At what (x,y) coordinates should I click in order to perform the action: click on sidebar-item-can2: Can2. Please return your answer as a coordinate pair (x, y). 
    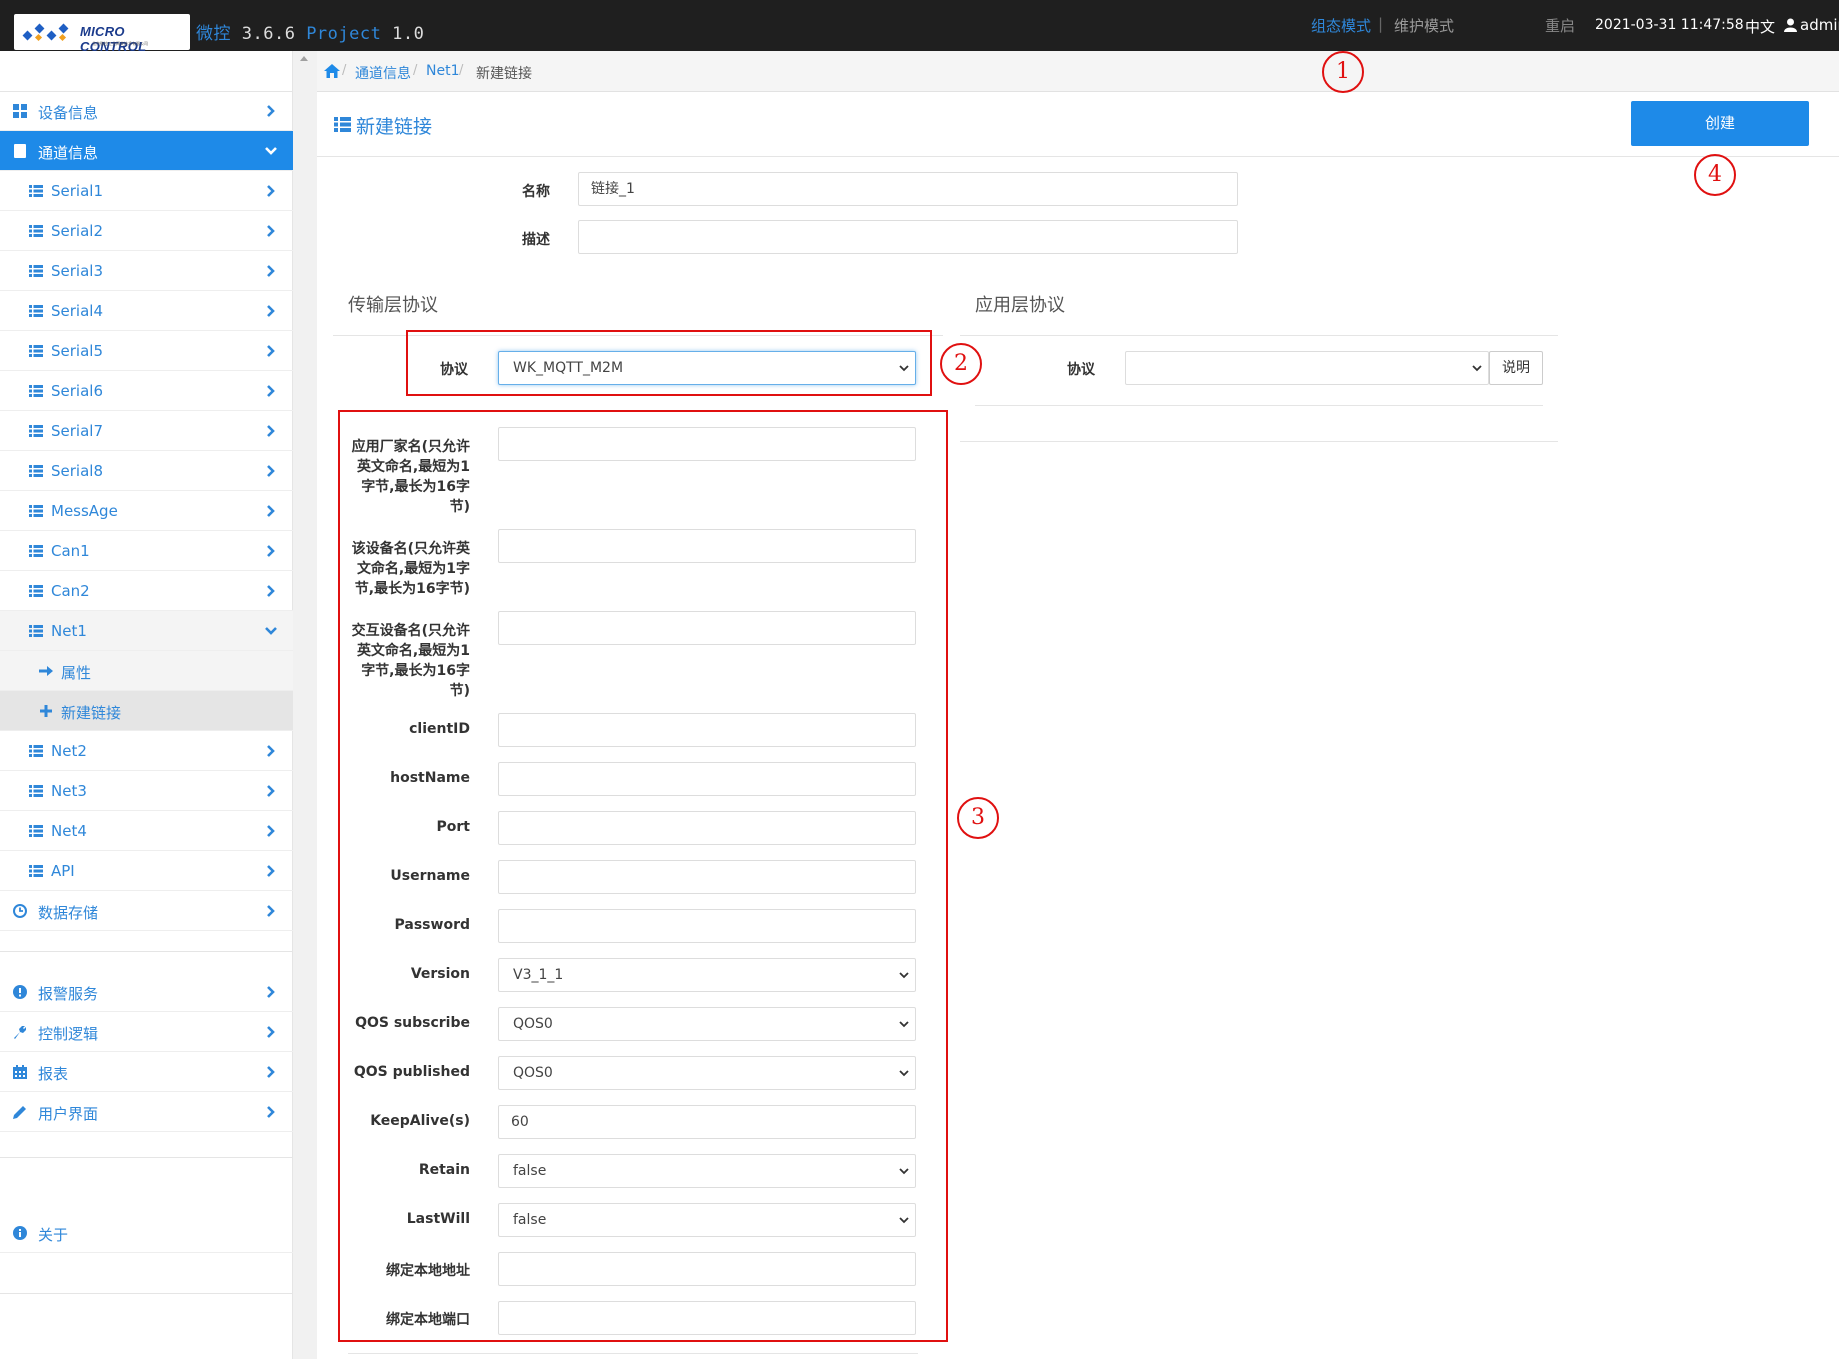
    Looking at the image, I should click on (146, 591).